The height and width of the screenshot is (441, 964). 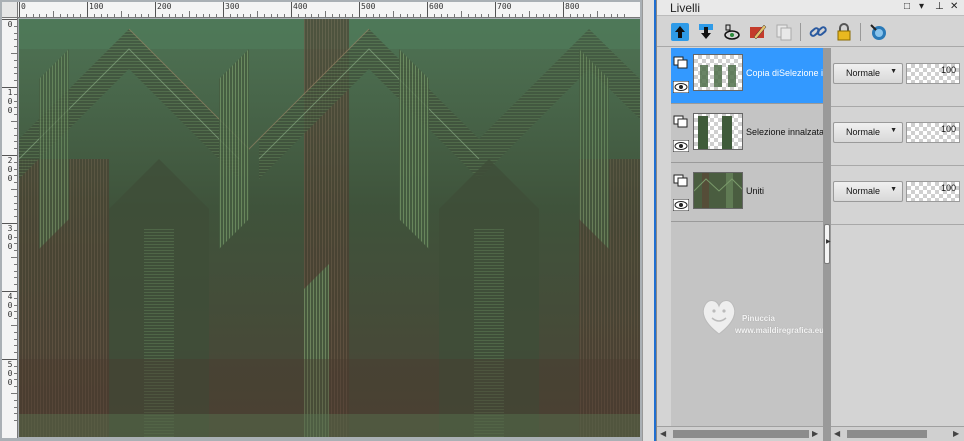 What do you see at coordinates (939, 7) in the screenshot?
I see `panel-pin-icon: ⊥` at bounding box center [939, 7].